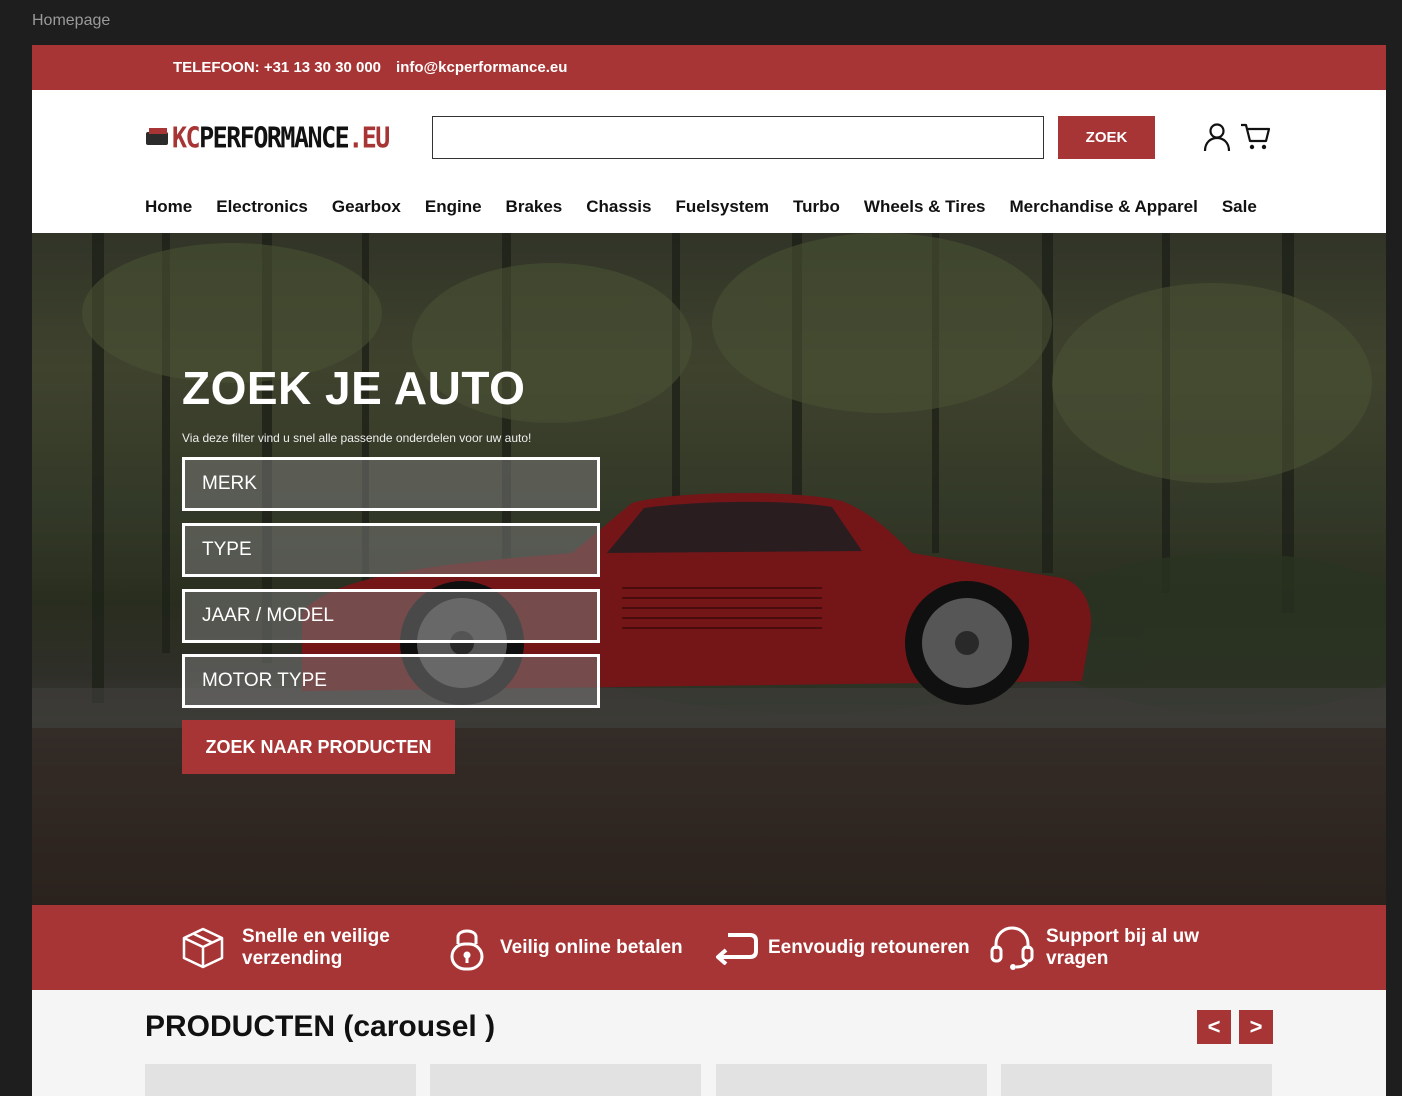 This screenshot has height=1096, width=1402. What do you see at coordinates (1217, 137) in the screenshot?
I see `user-icon` at bounding box center [1217, 137].